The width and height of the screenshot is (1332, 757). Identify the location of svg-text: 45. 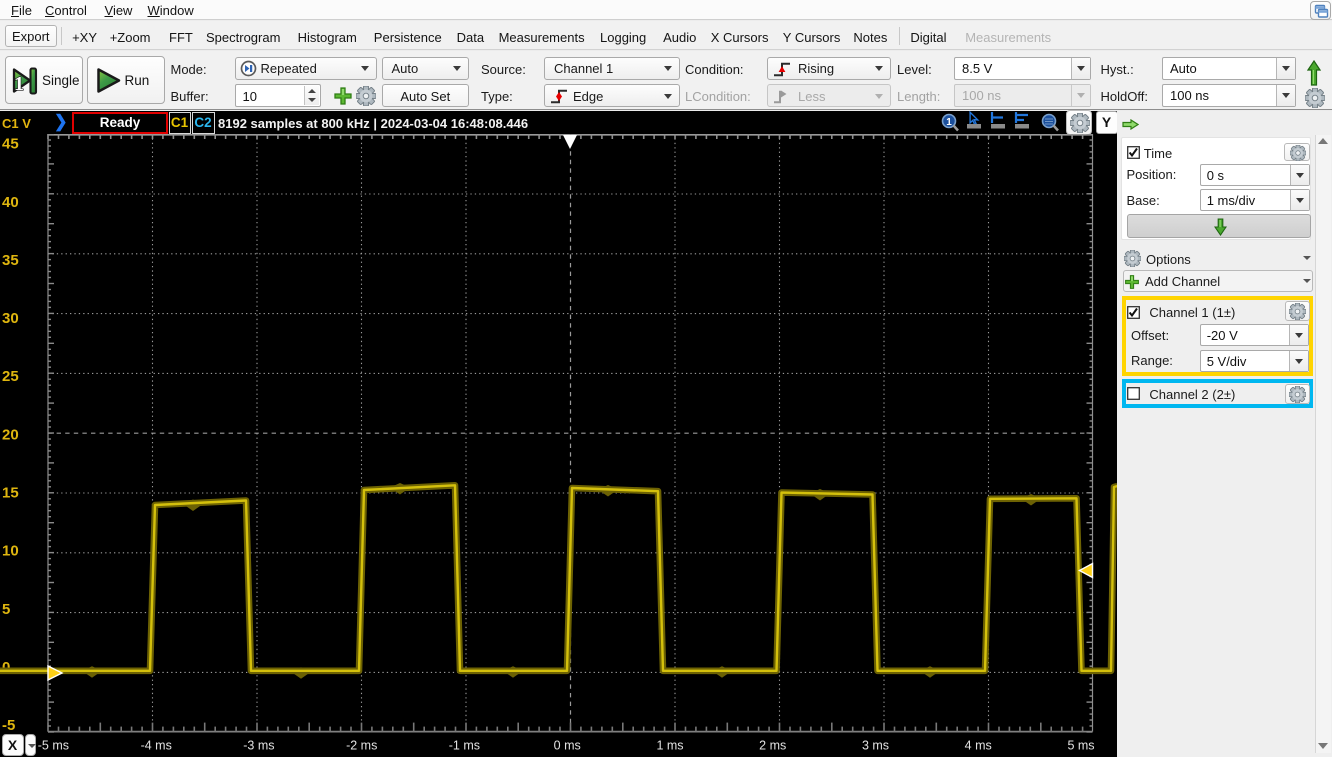
(10, 144).